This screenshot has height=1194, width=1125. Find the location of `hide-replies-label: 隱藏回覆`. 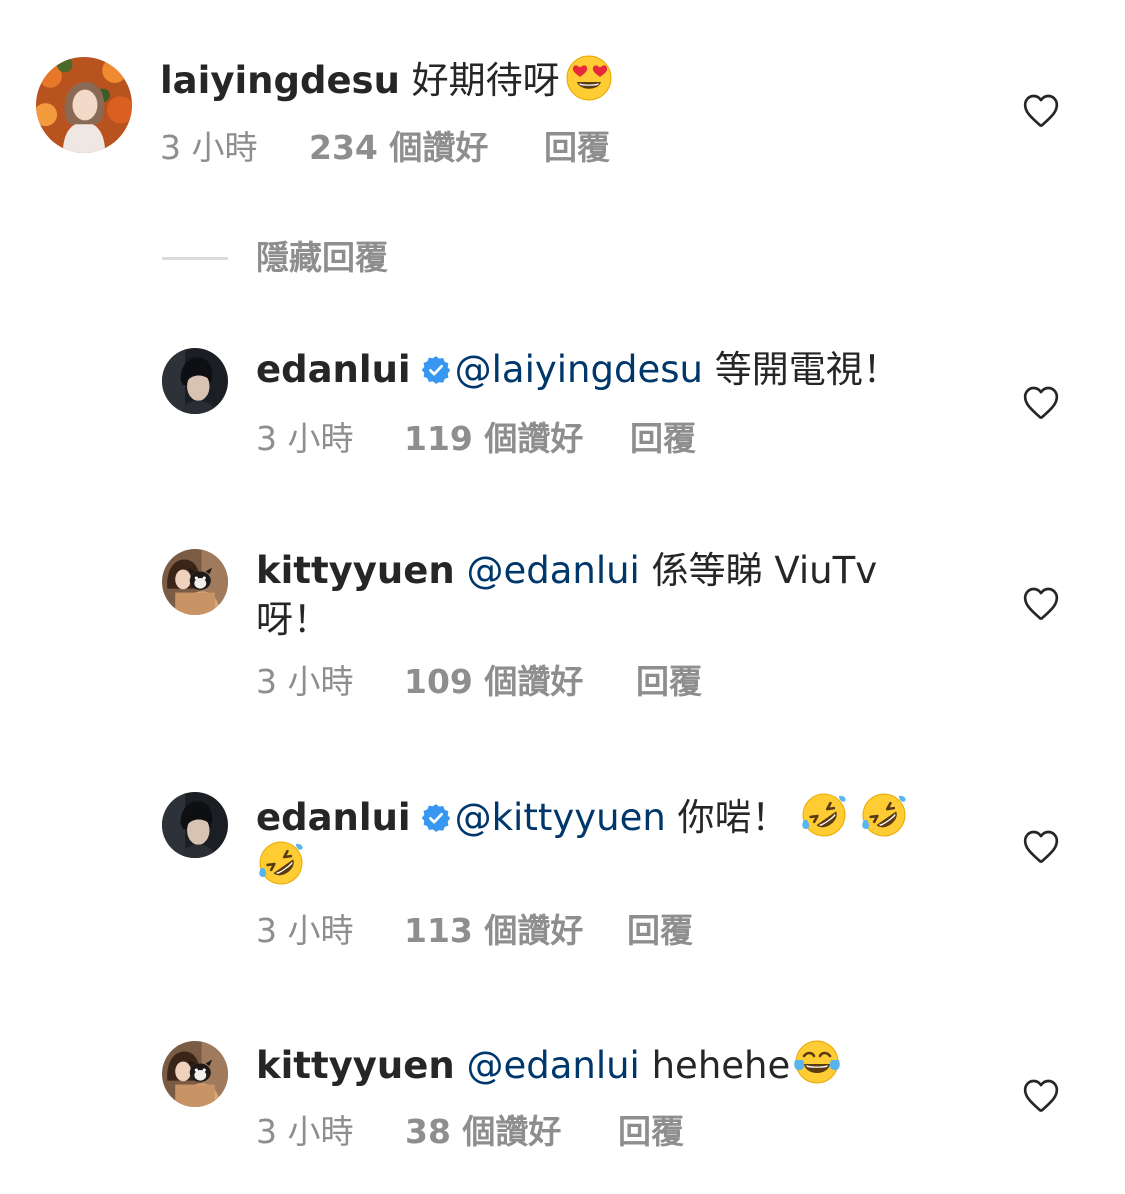

hide-replies-label: 隱藏回覆 is located at coordinates (322, 258).